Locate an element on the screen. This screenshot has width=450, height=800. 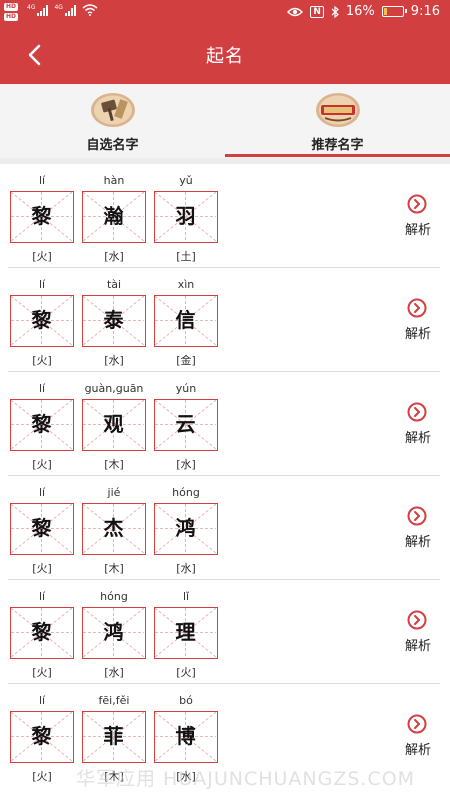
hanzi: 博 is located at coordinates (185, 736).